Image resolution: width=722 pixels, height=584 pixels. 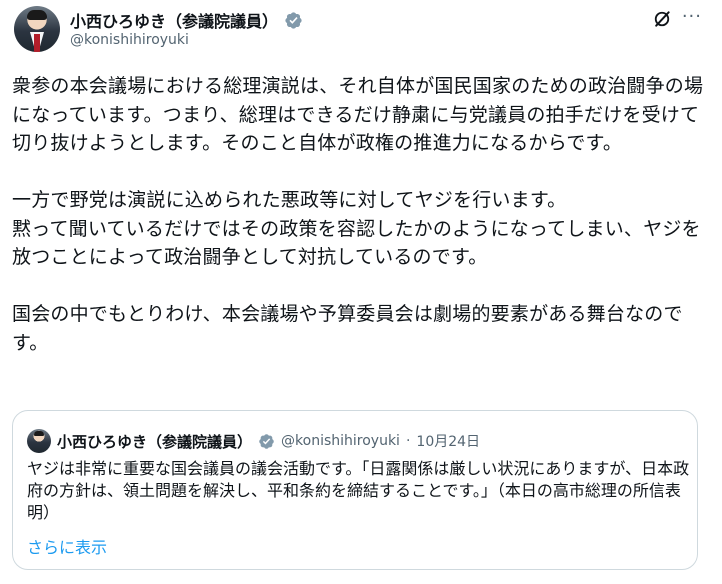 What do you see at coordinates (448, 442) in the screenshot?
I see `quoted-post-date: 10月24日` at bounding box center [448, 442].